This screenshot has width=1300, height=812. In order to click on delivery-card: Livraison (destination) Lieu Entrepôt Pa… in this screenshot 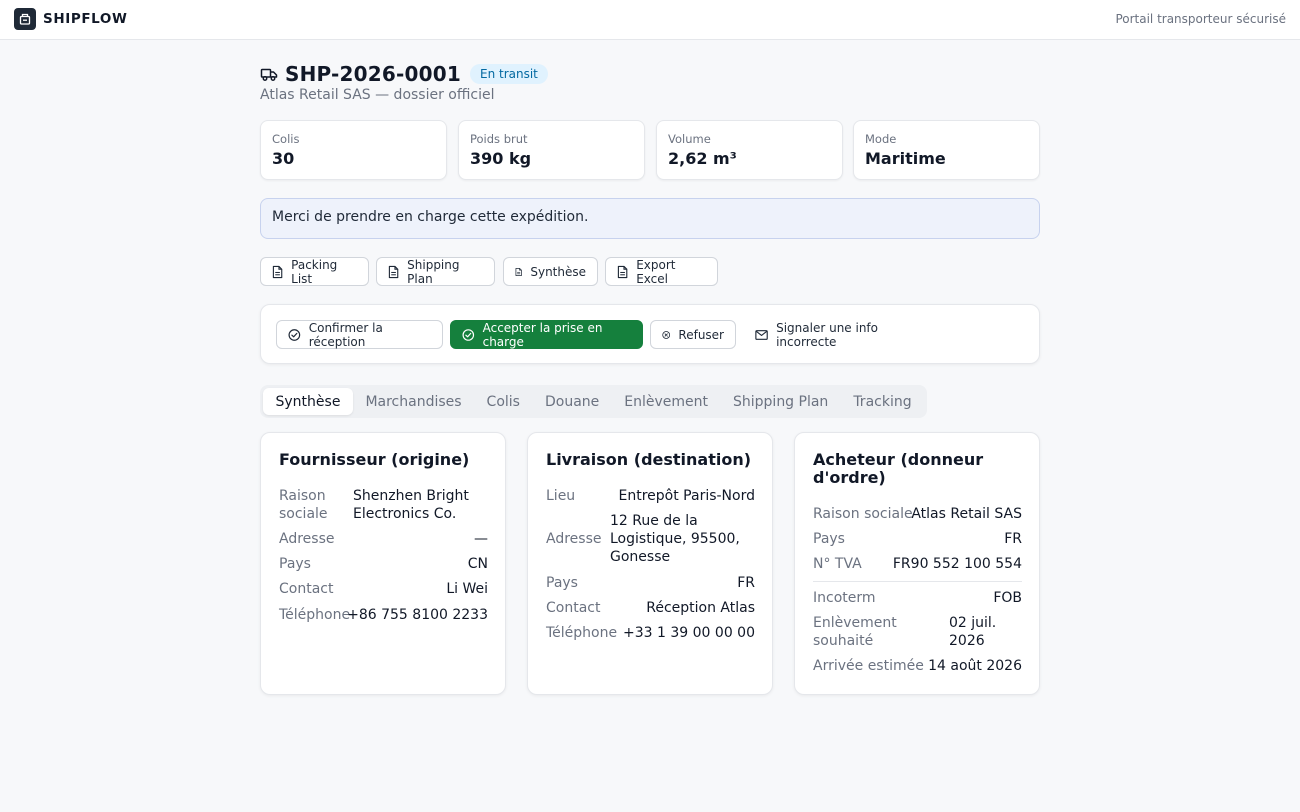, I will do `click(650, 563)`.